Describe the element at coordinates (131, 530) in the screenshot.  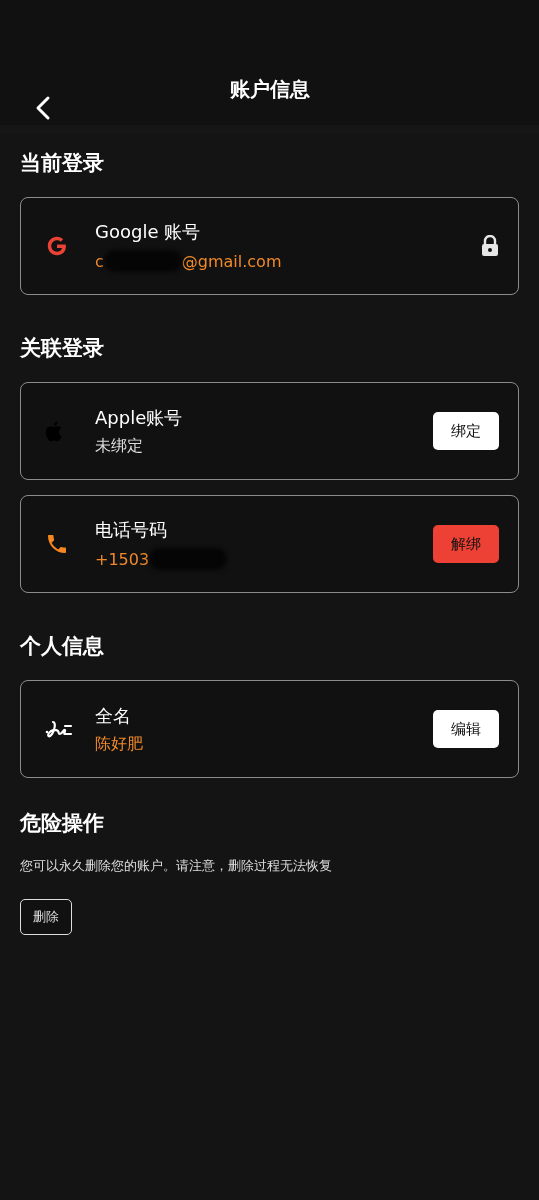
I see `card-title: 电话号码` at that location.